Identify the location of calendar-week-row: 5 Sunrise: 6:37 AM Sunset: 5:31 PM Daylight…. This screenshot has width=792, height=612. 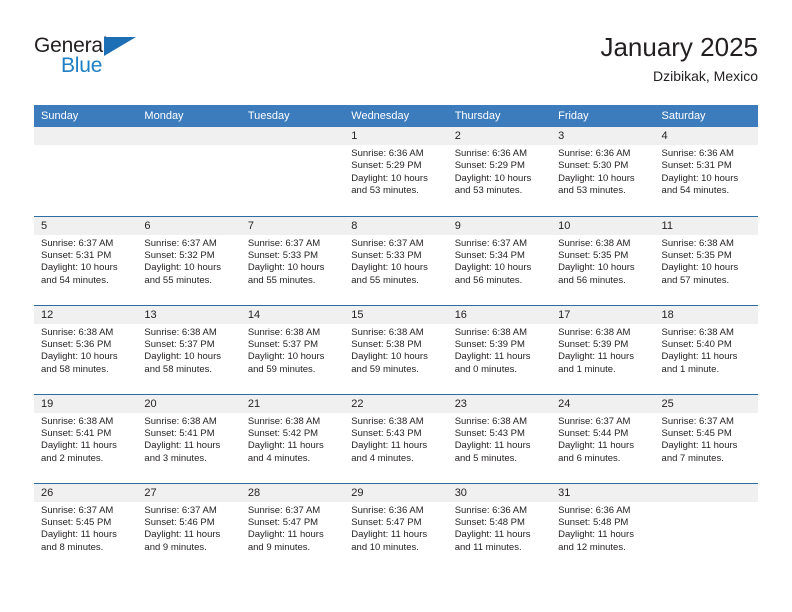
(396, 260).